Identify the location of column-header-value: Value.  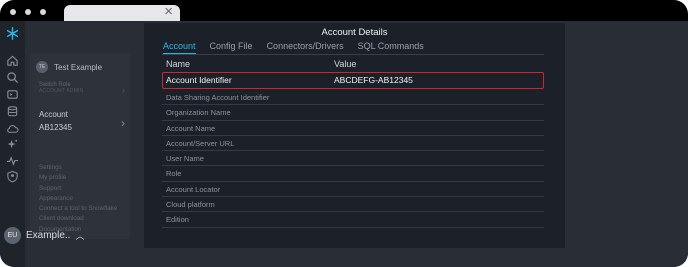
(345, 64).